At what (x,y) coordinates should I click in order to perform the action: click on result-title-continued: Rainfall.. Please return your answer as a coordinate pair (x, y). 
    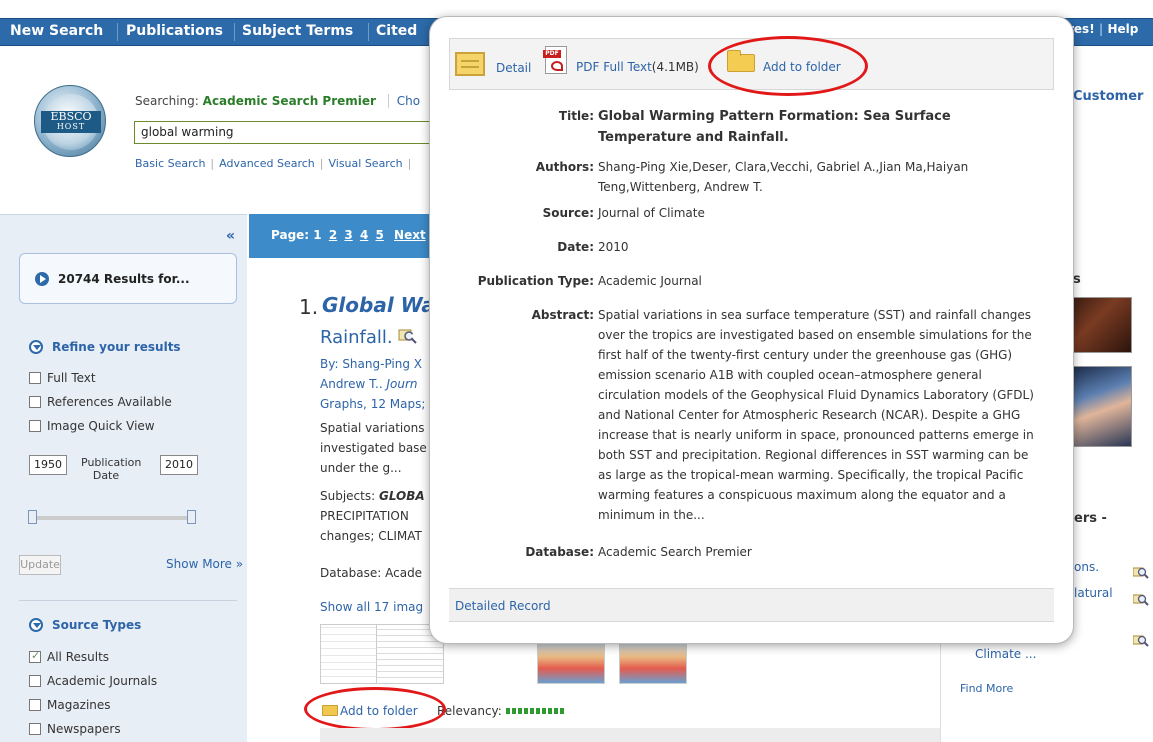
    Looking at the image, I should click on (356, 337).